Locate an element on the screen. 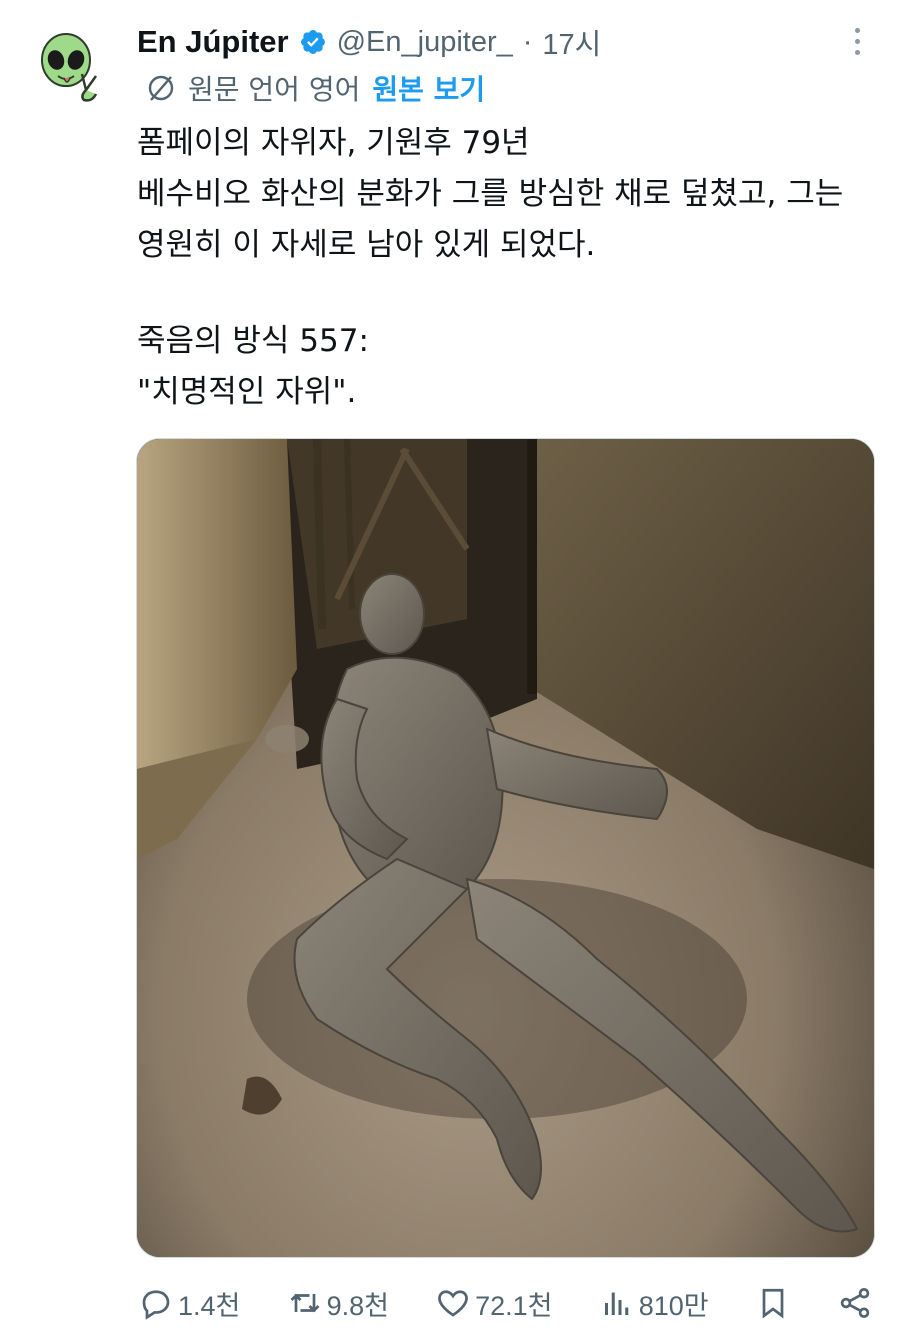 Image resolution: width=900 pixels, height=1342 pixels. tweet-text-line: "치명적인 자위". is located at coordinates (247, 392).